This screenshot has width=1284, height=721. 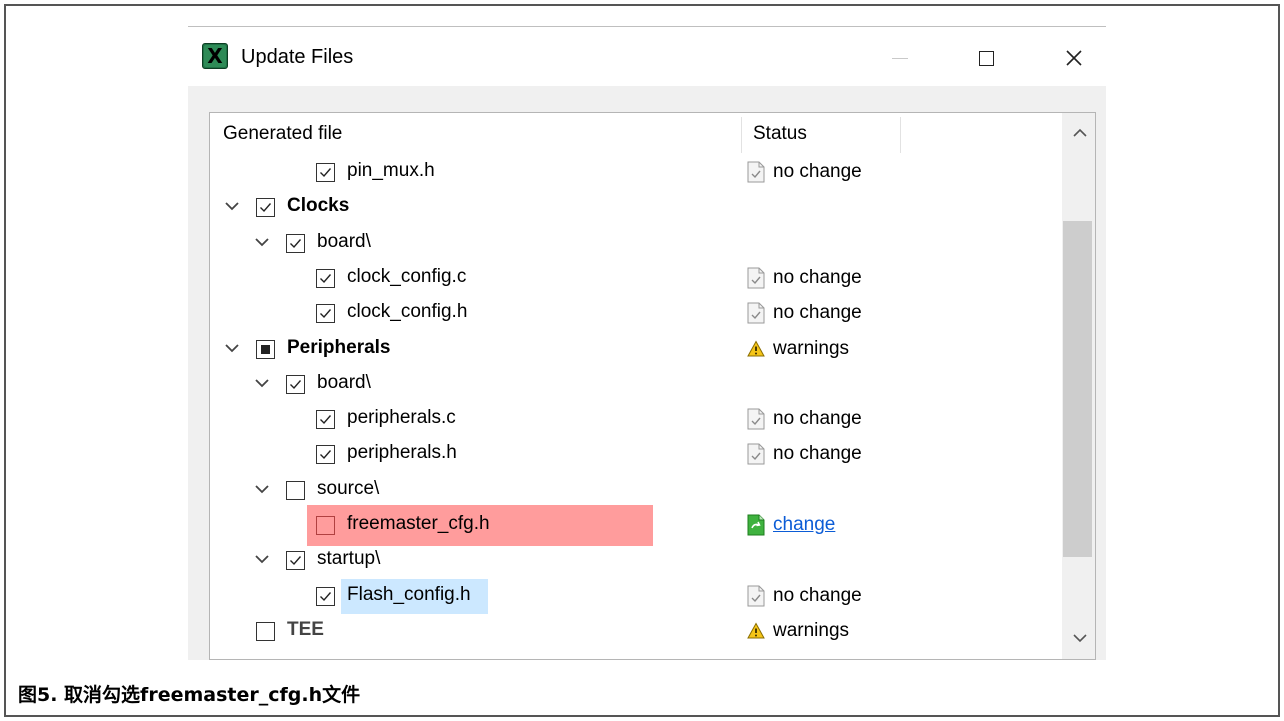 What do you see at coordinates (636, 454) in the screenshot?
I see `tree-row: peripherals.h no change` at bounding box center [636, 454].